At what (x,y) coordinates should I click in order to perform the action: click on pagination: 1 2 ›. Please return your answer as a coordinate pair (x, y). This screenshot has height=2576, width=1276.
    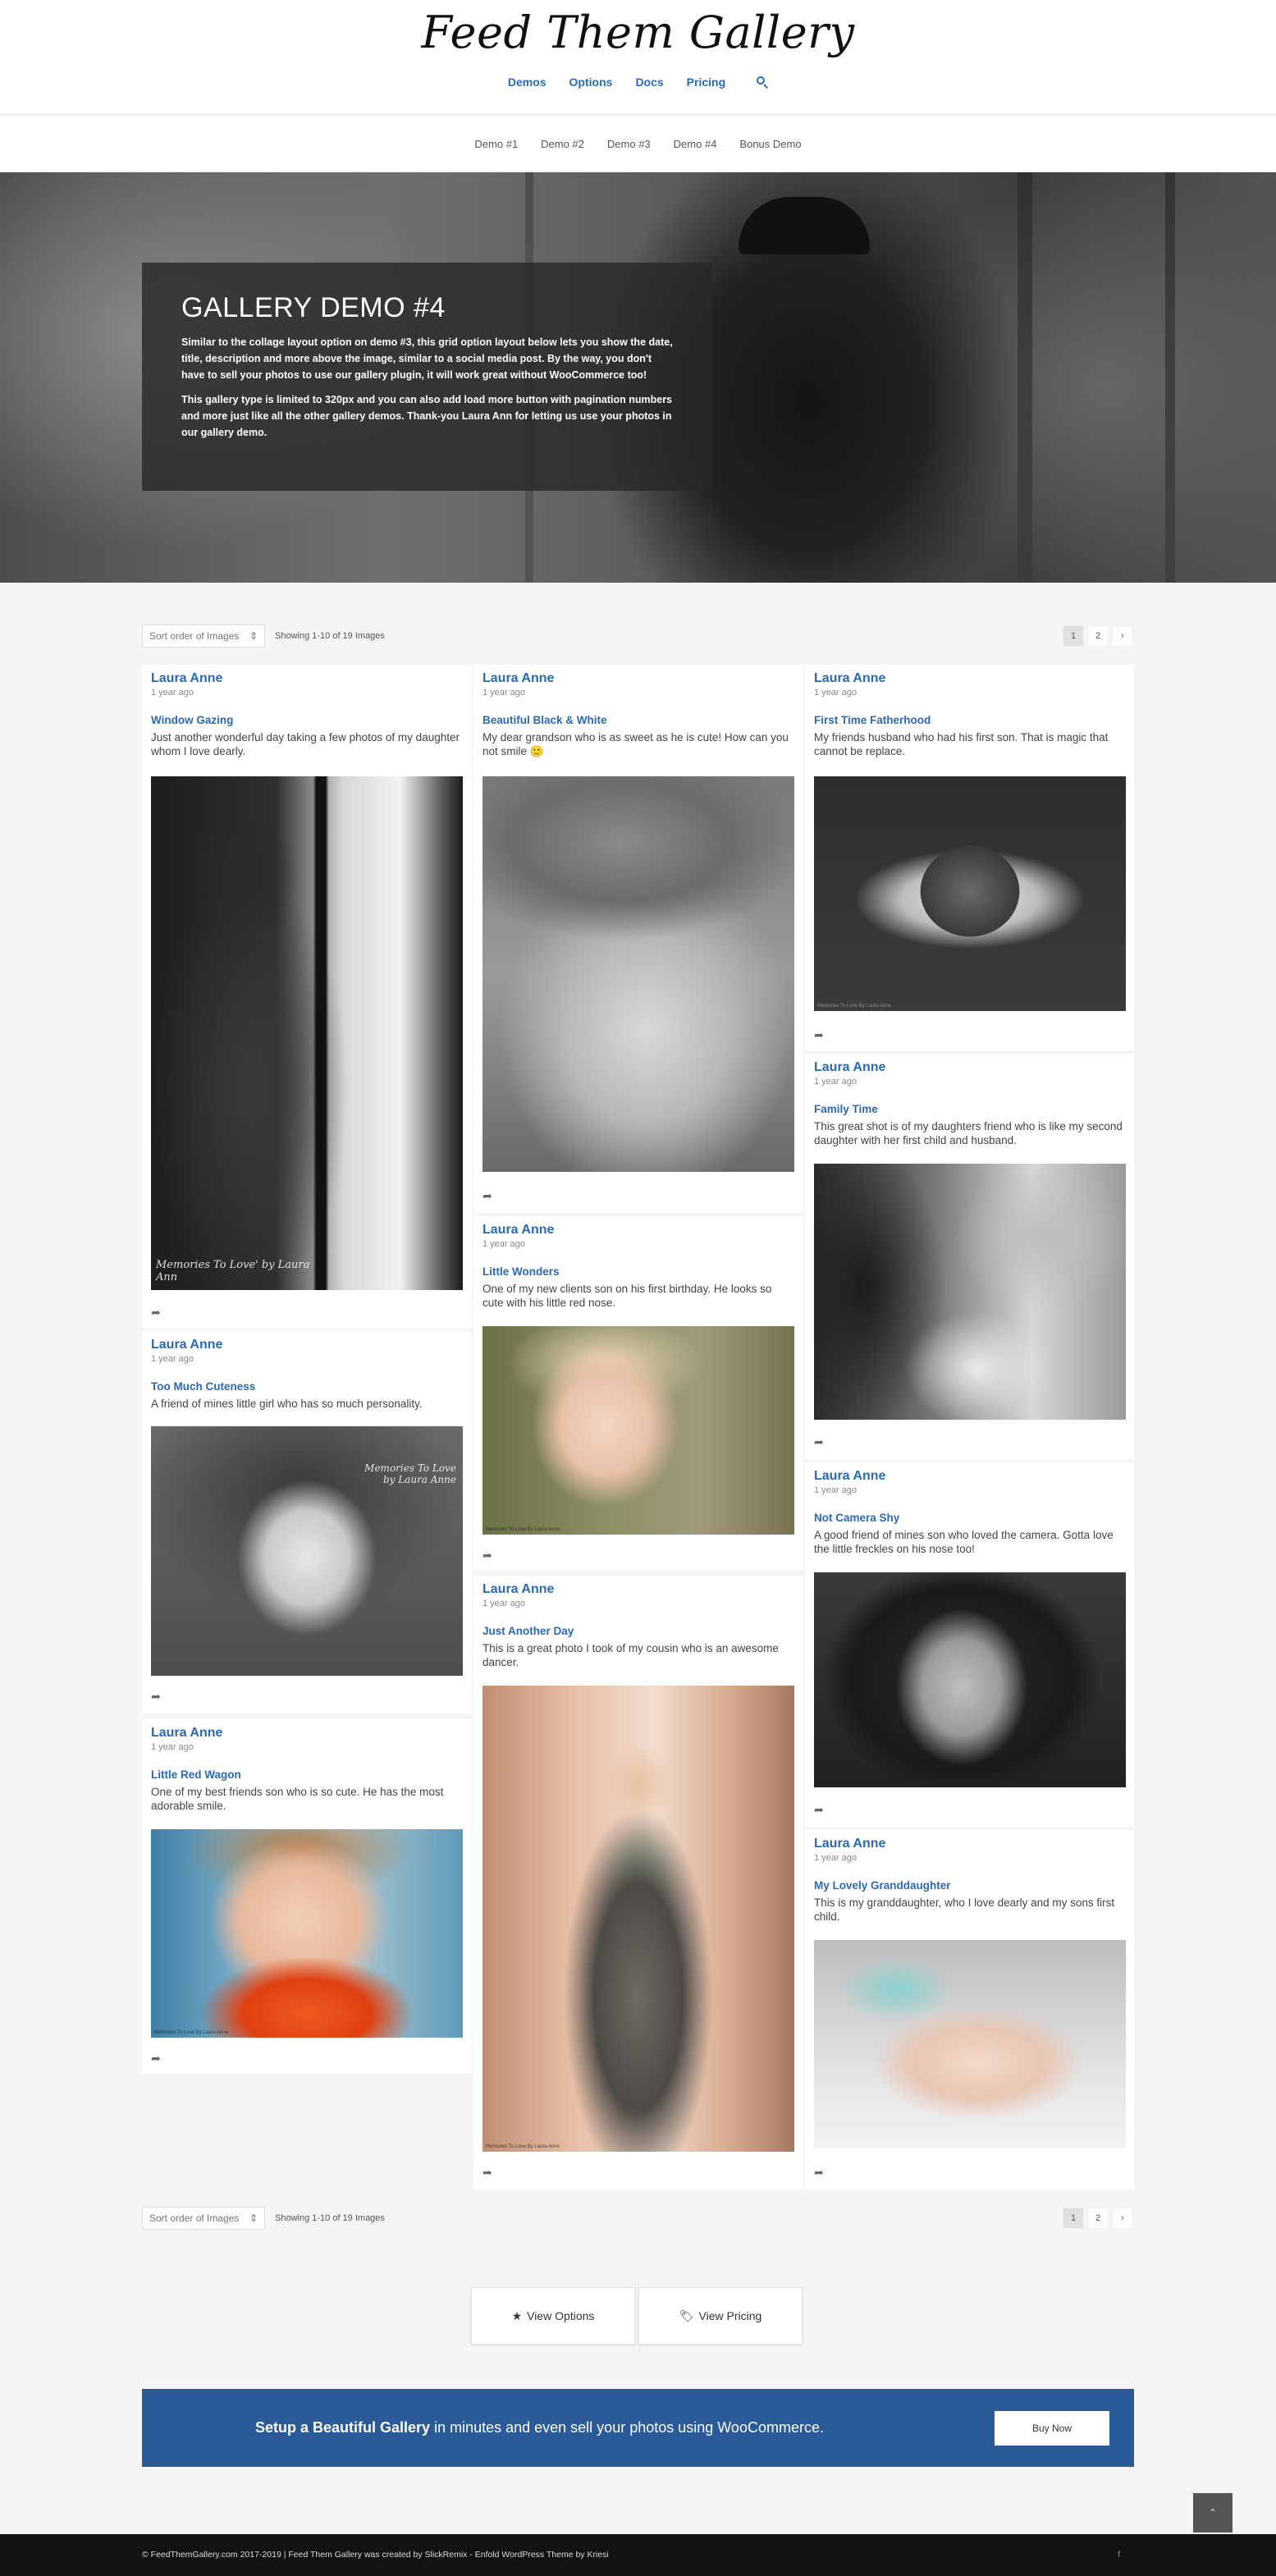
    Looking at the image, I should click on (1098, 636).